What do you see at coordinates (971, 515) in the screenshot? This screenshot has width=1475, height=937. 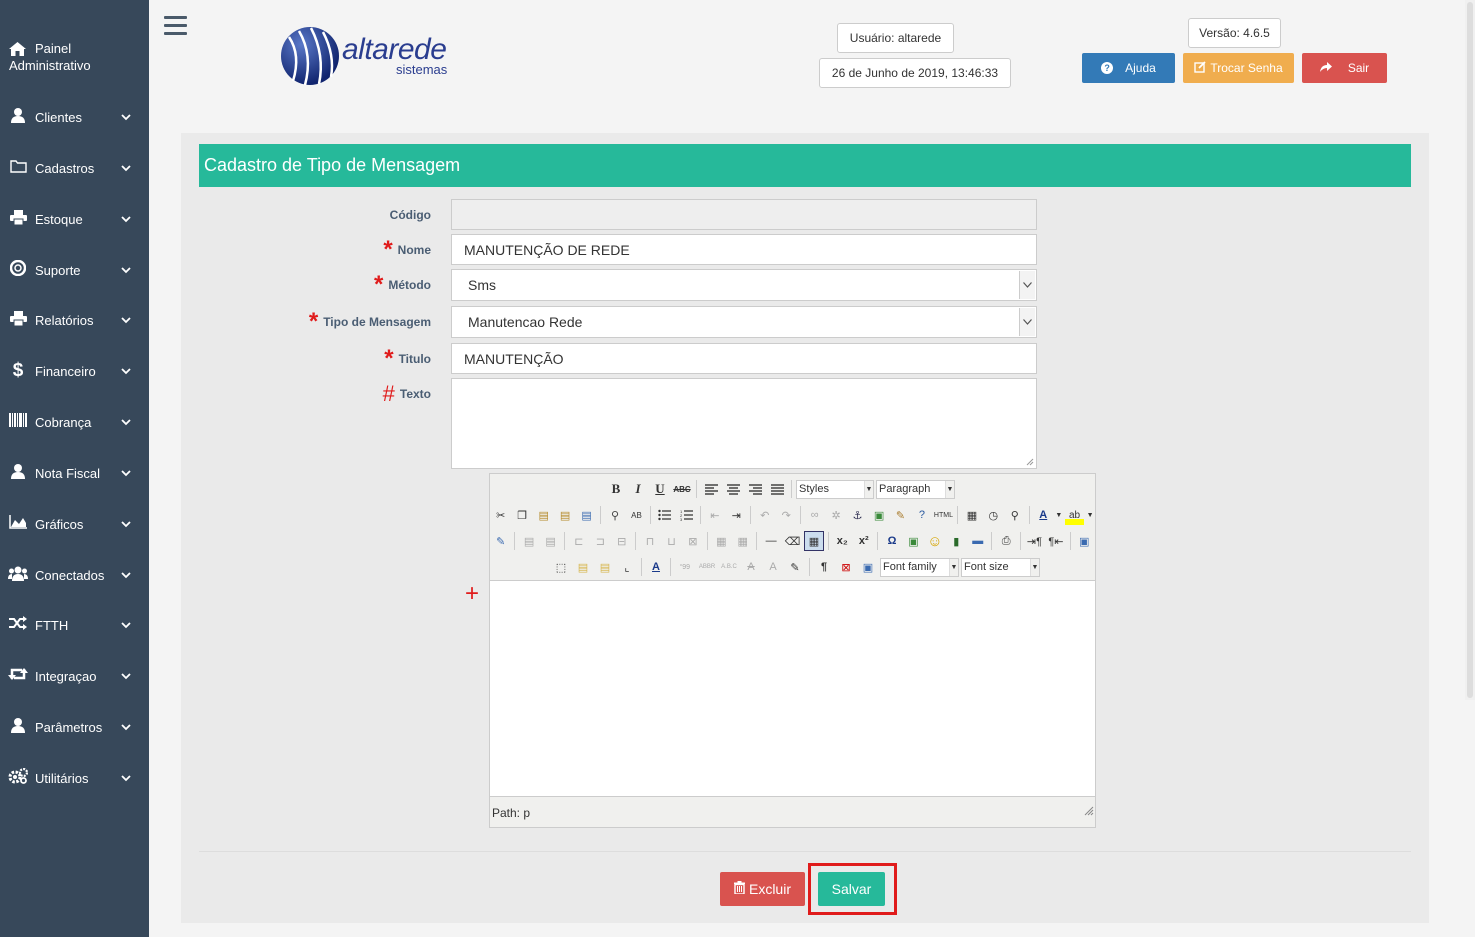 I see `insert-date-icon: ▦` at bounding box center [971, 515].